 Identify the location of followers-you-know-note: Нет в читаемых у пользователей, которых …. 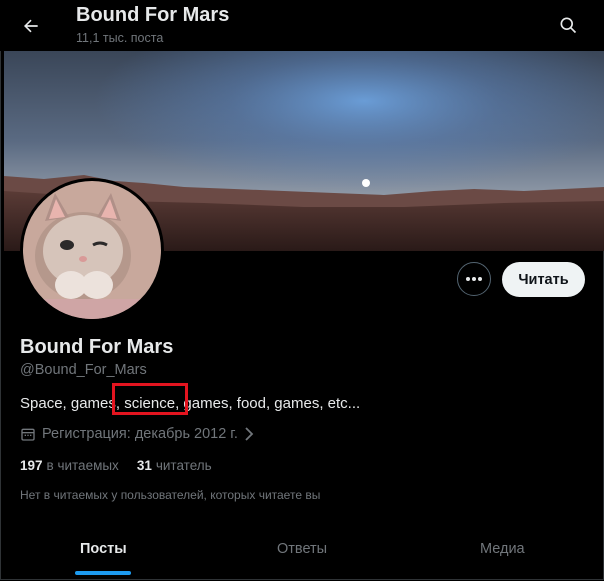
(170, 495).